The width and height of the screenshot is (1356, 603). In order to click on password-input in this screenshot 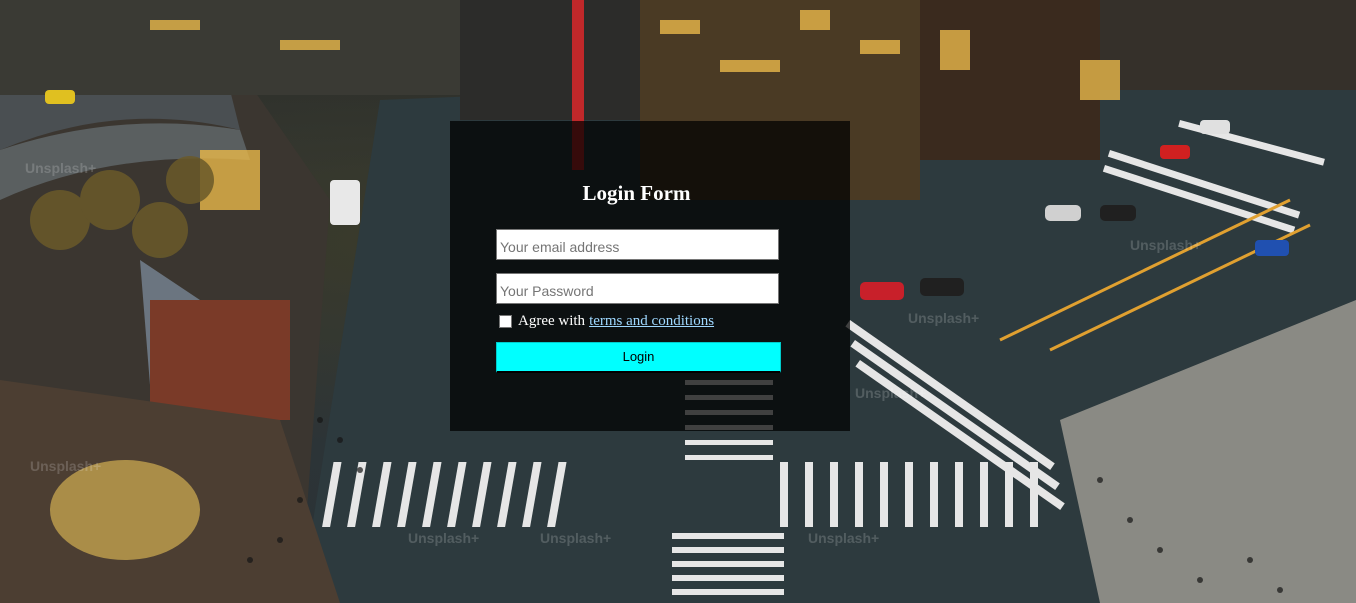, I will do `click(637, 288)`.